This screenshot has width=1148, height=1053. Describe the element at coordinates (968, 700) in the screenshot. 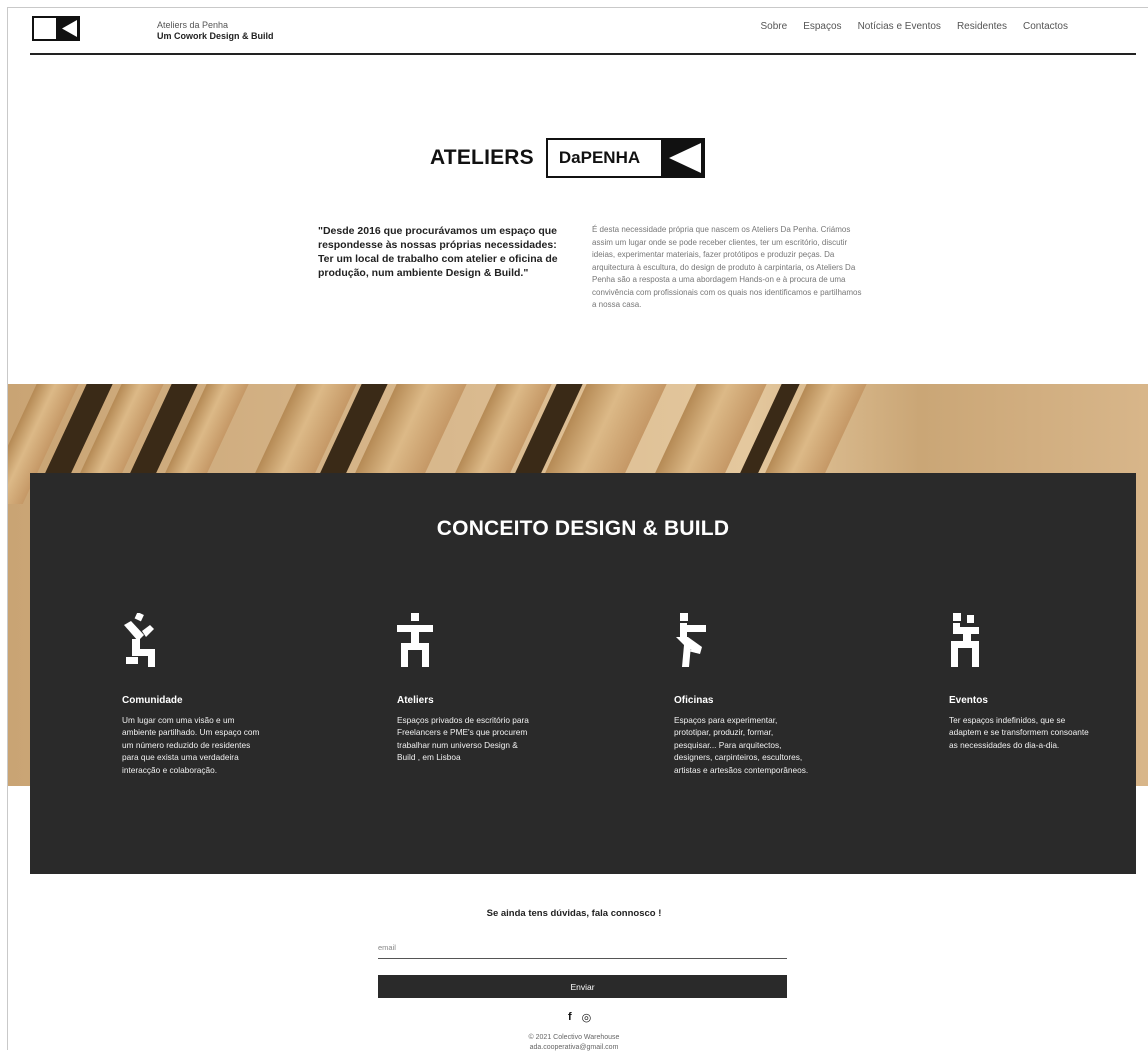

I see `feature-title: Eventos` at that location.